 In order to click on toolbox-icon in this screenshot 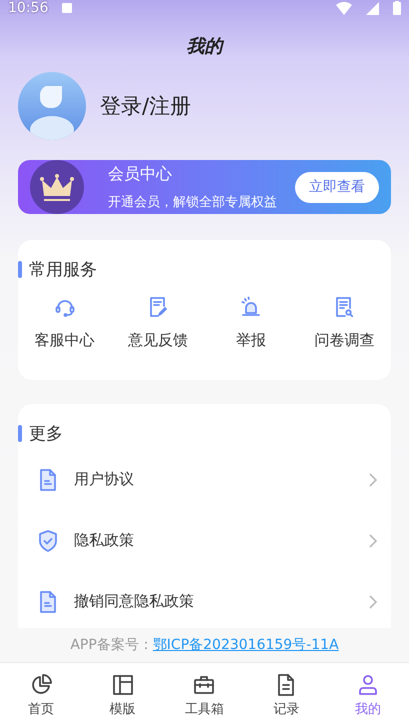, I will do `click(204, 685)`.